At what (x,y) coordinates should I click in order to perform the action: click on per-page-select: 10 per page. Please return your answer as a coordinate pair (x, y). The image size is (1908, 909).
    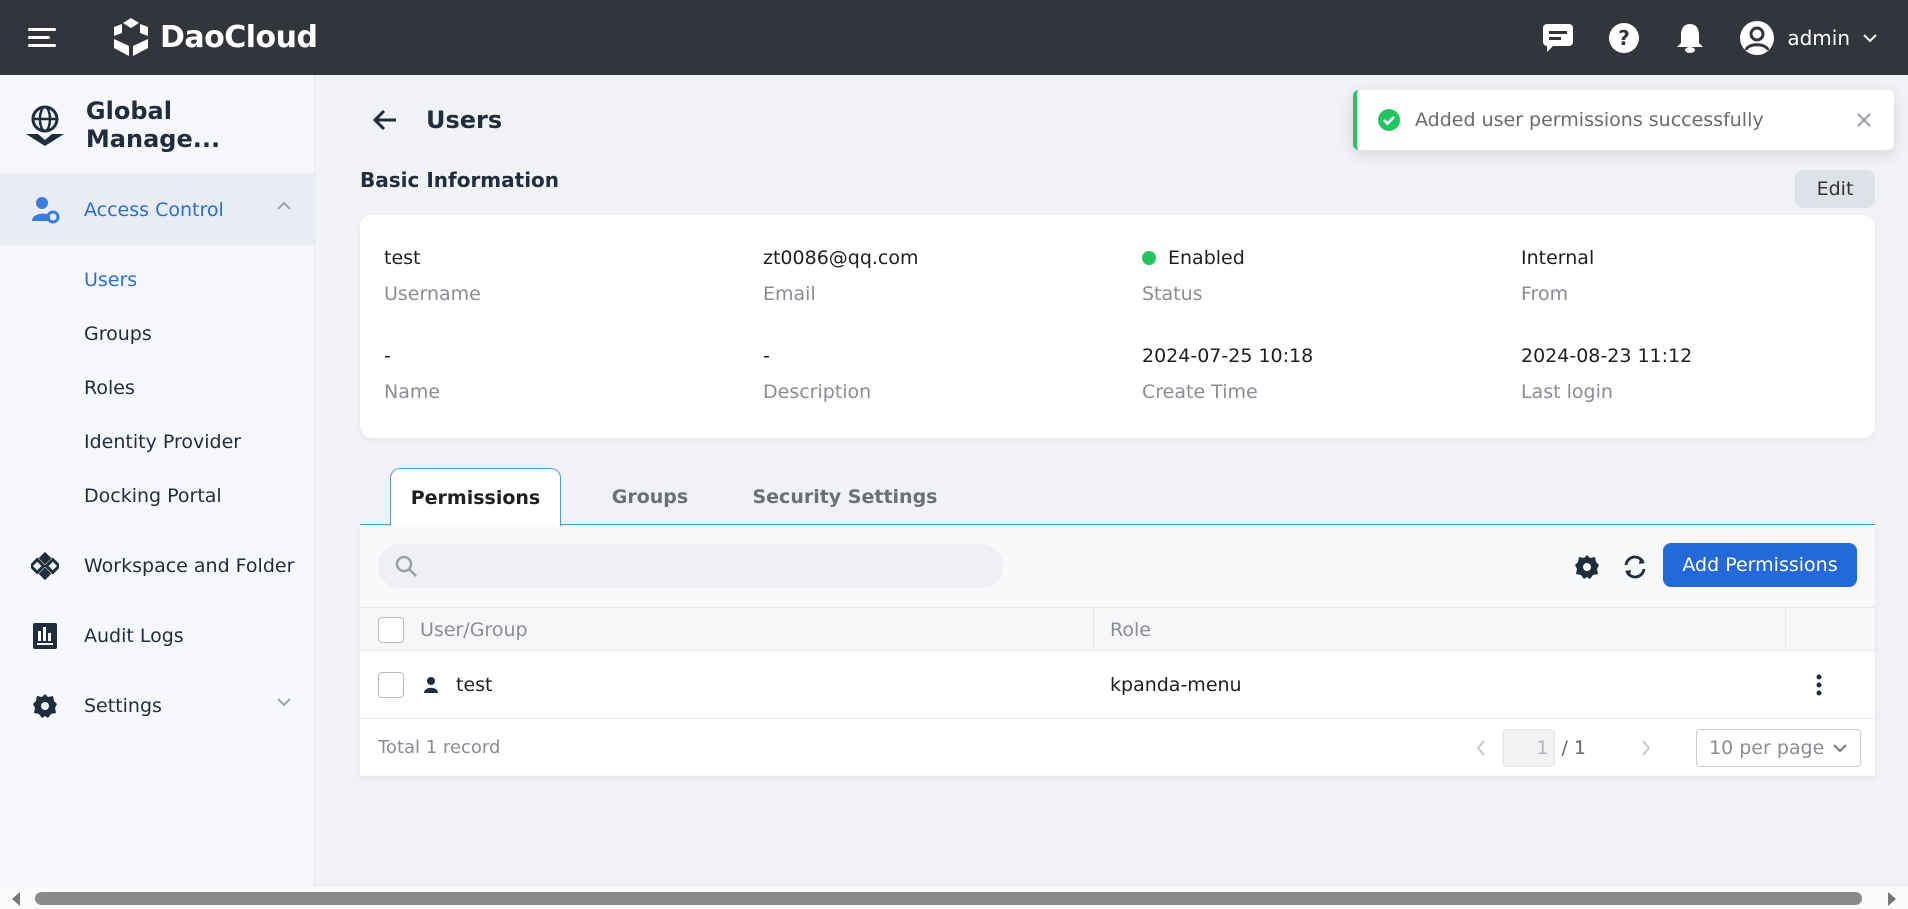
    Looking at the image, I should click on (1778, 748).